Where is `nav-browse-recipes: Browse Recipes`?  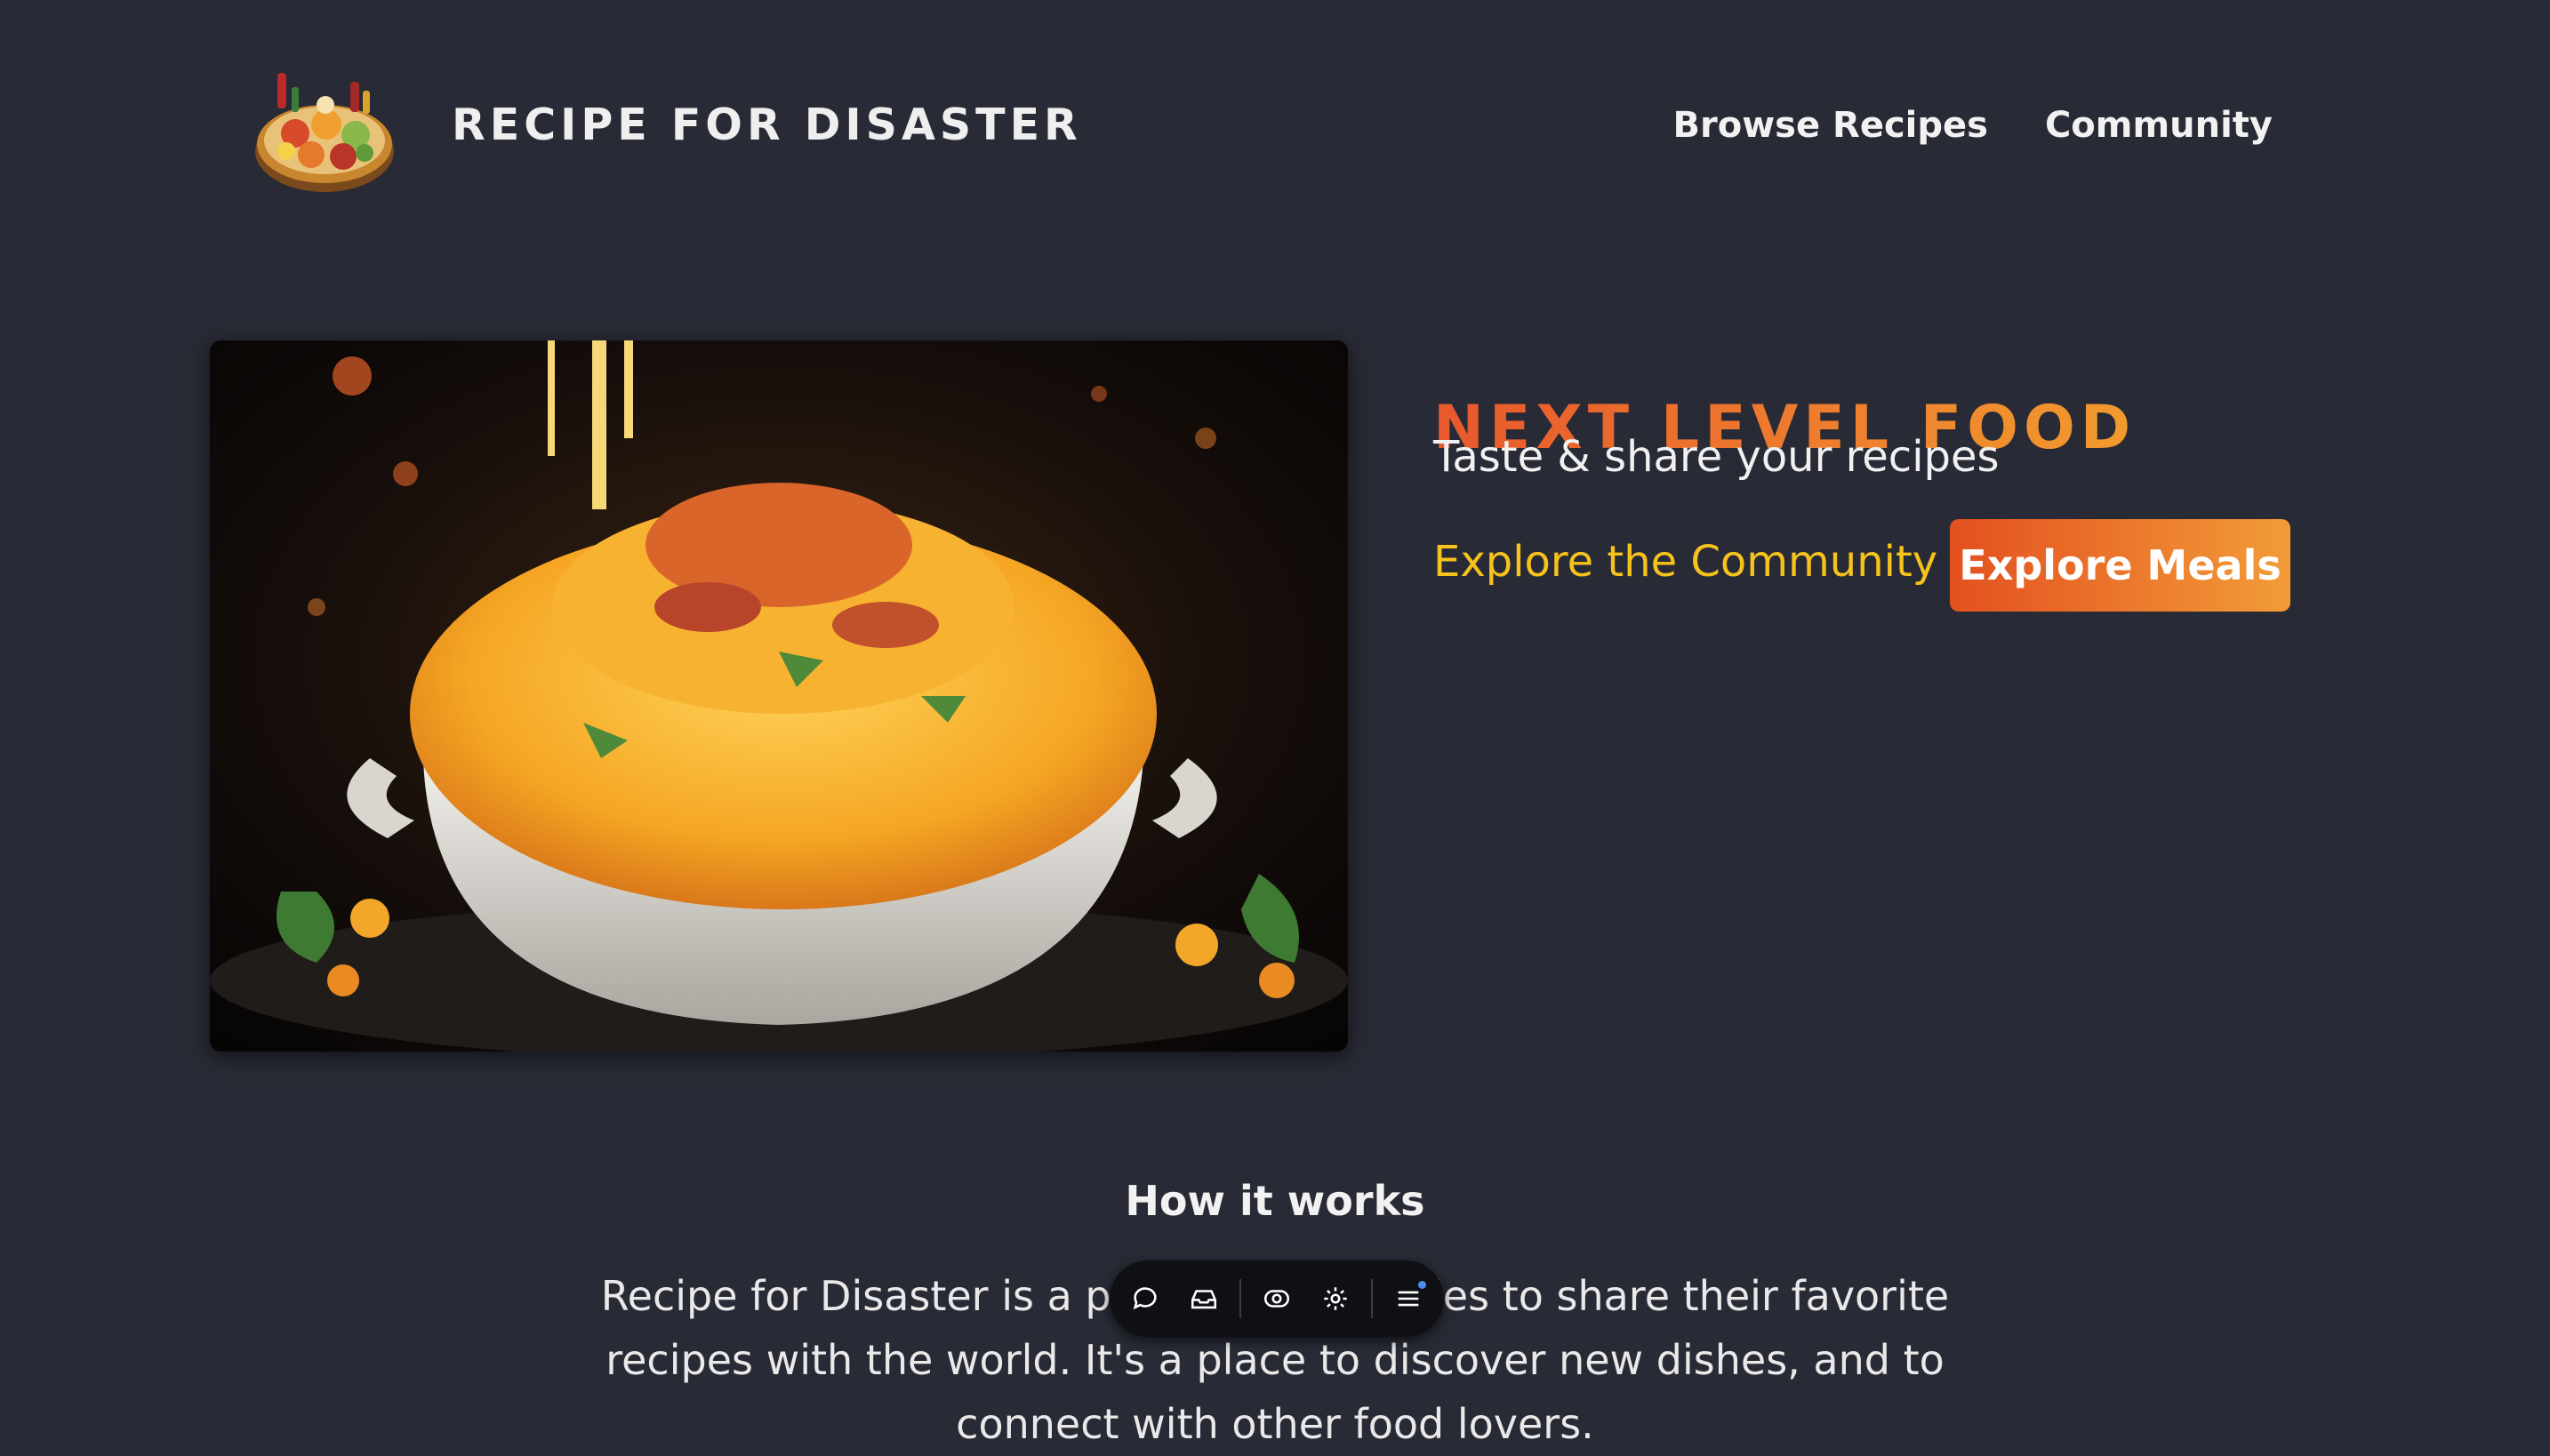 nav-browse-recipes: Browse Recipes is located at coordinates (1830, 125).